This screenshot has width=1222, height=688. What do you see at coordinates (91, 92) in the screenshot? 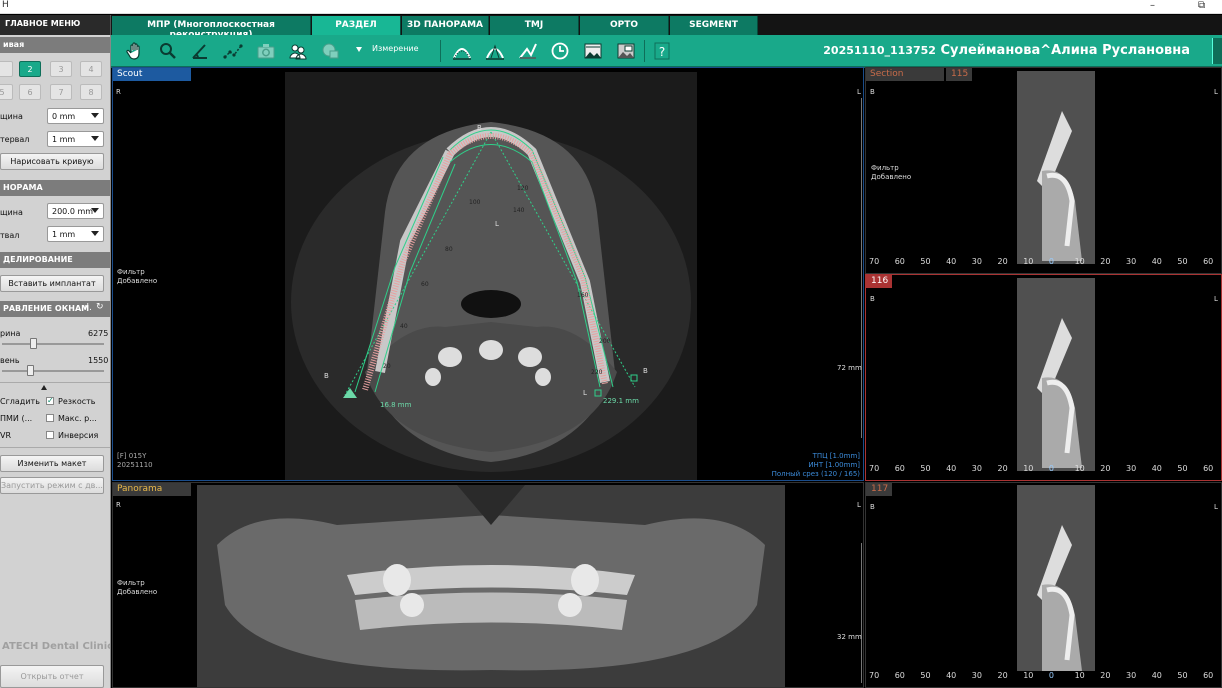
I see `curve-number-8: 8` at bounding box center [91, 92].